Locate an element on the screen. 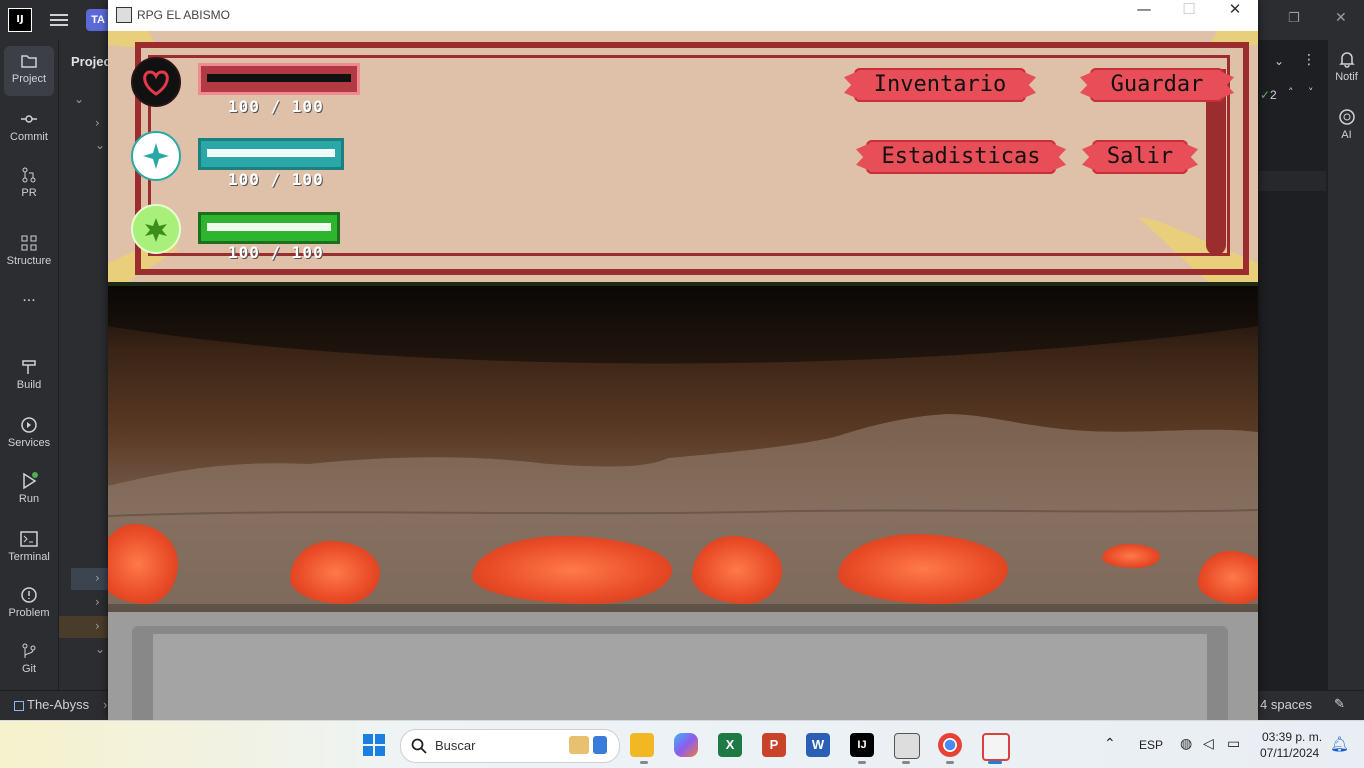  tool-terminal: Terminal is located at coordinates (29, 546).